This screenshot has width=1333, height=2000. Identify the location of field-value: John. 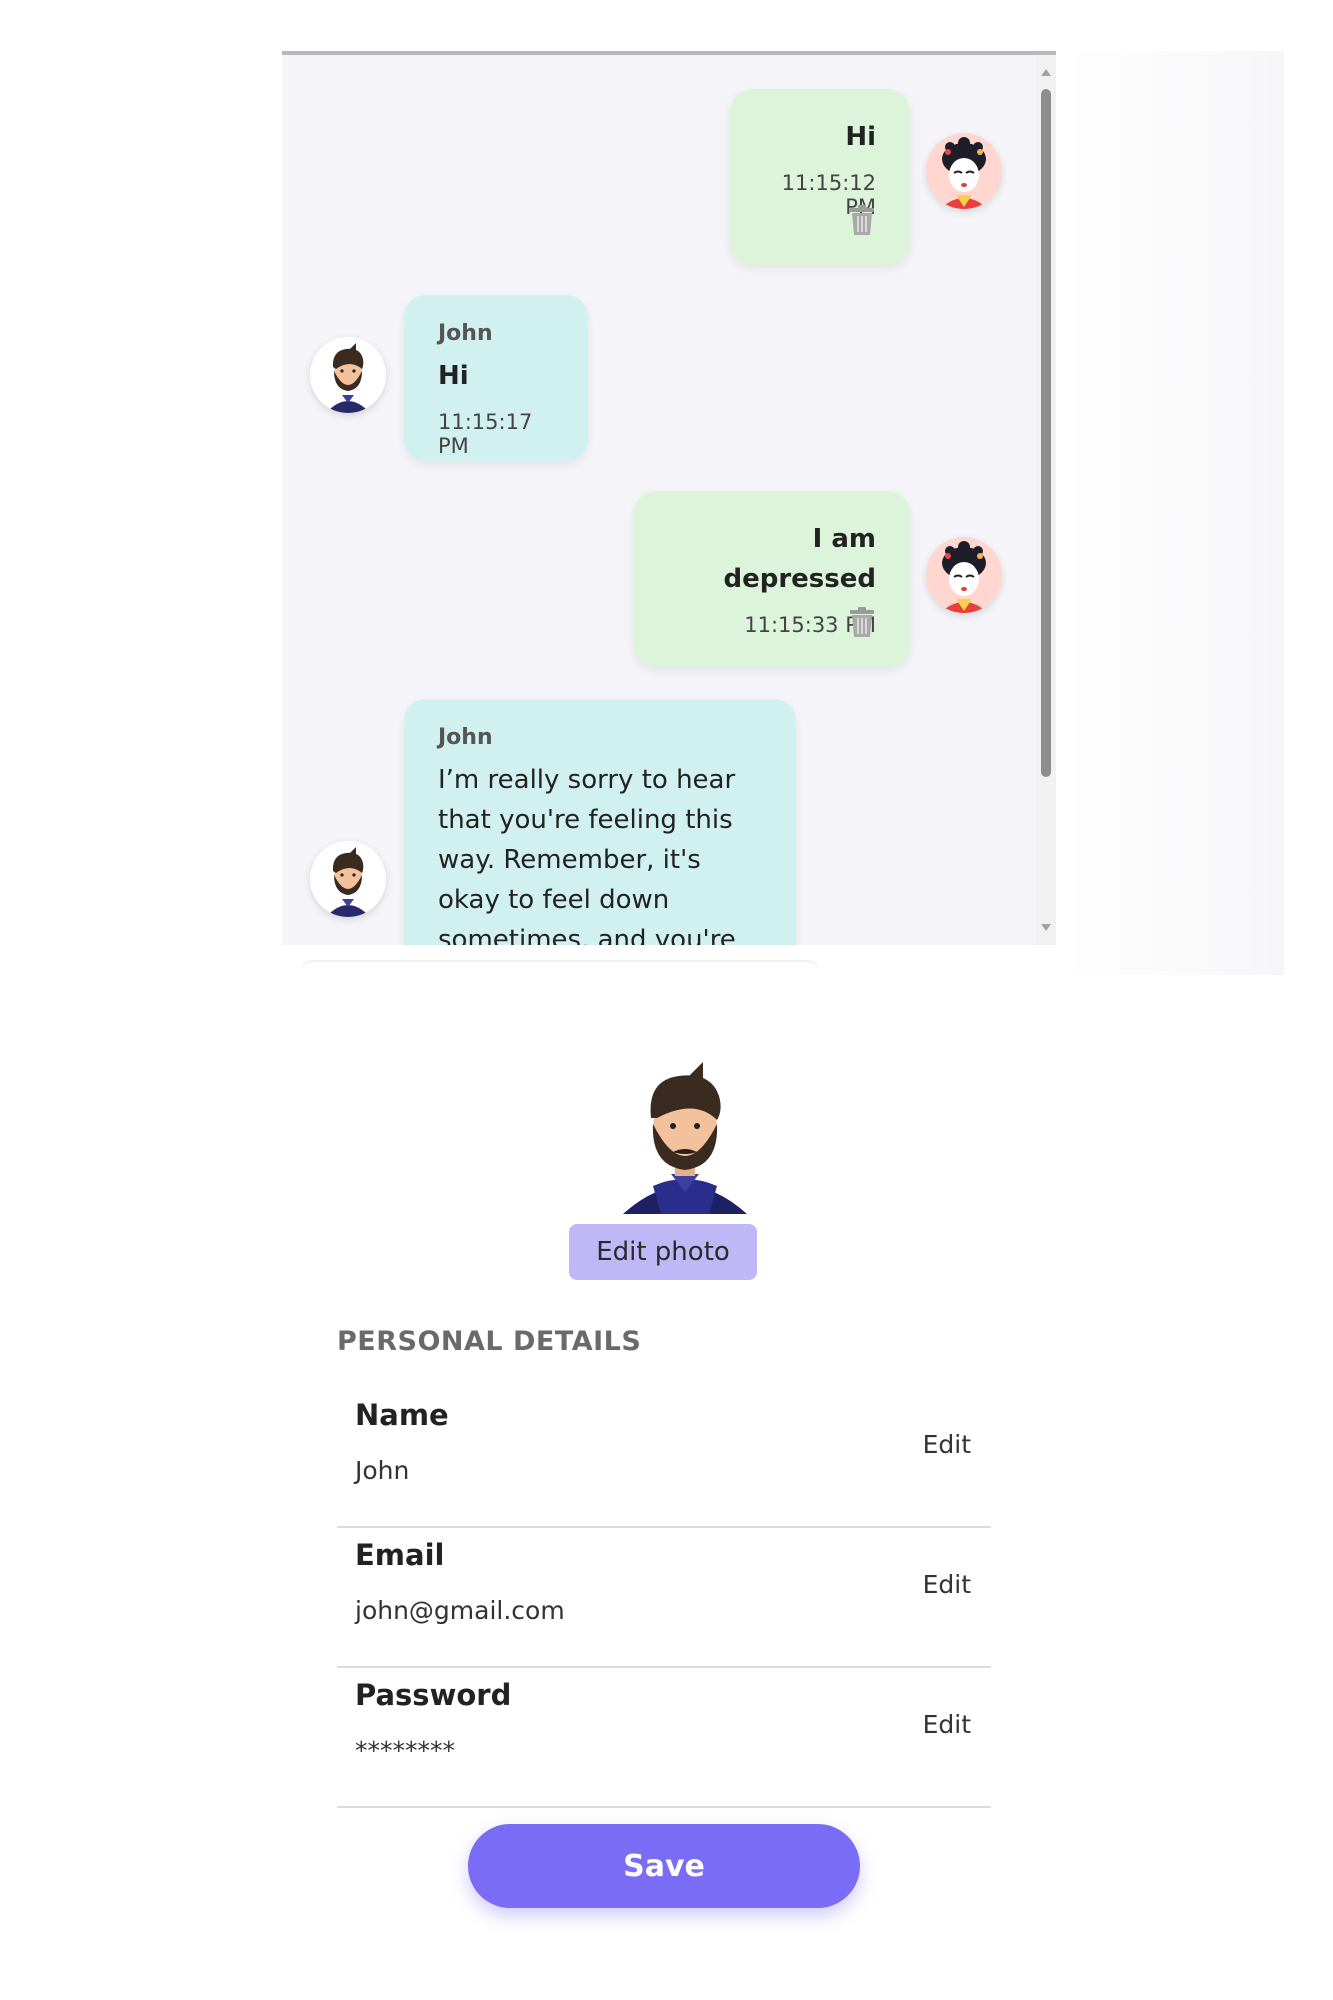
(382, 1470).